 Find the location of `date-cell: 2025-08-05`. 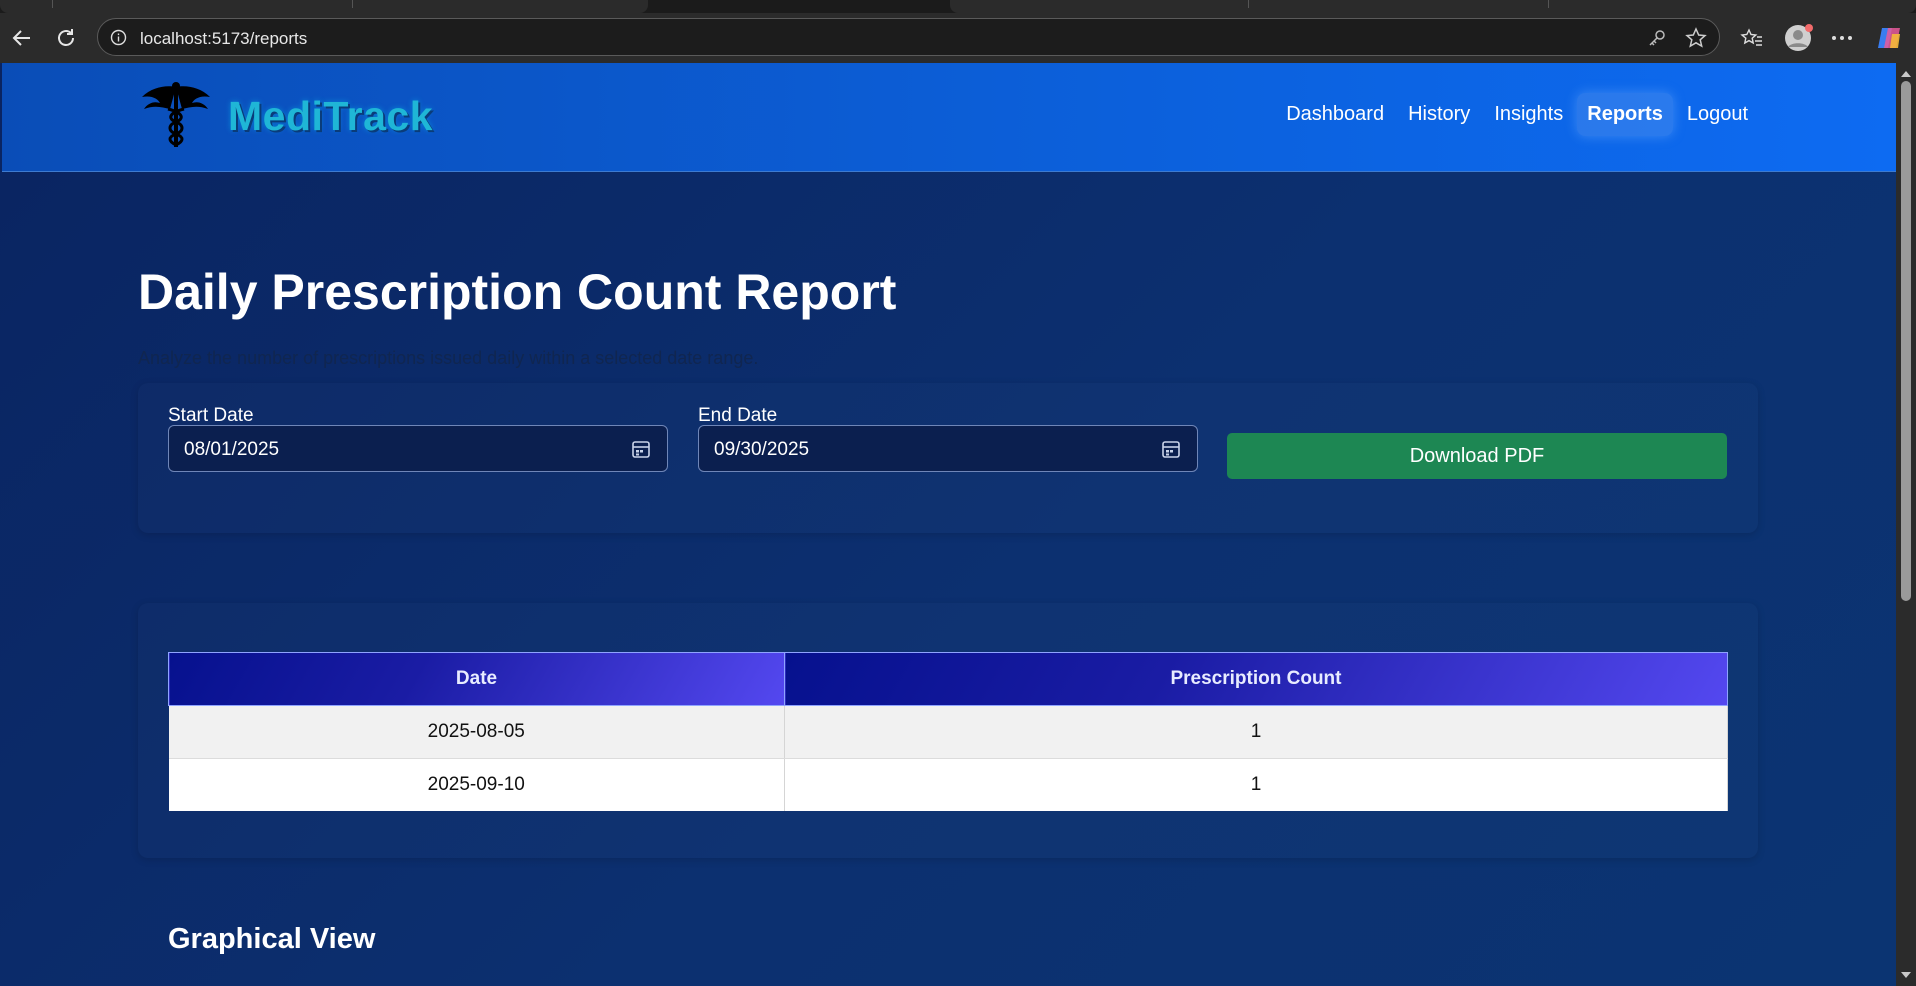

date-cell: 2025-08-05 is located at coordinates (476, 732).